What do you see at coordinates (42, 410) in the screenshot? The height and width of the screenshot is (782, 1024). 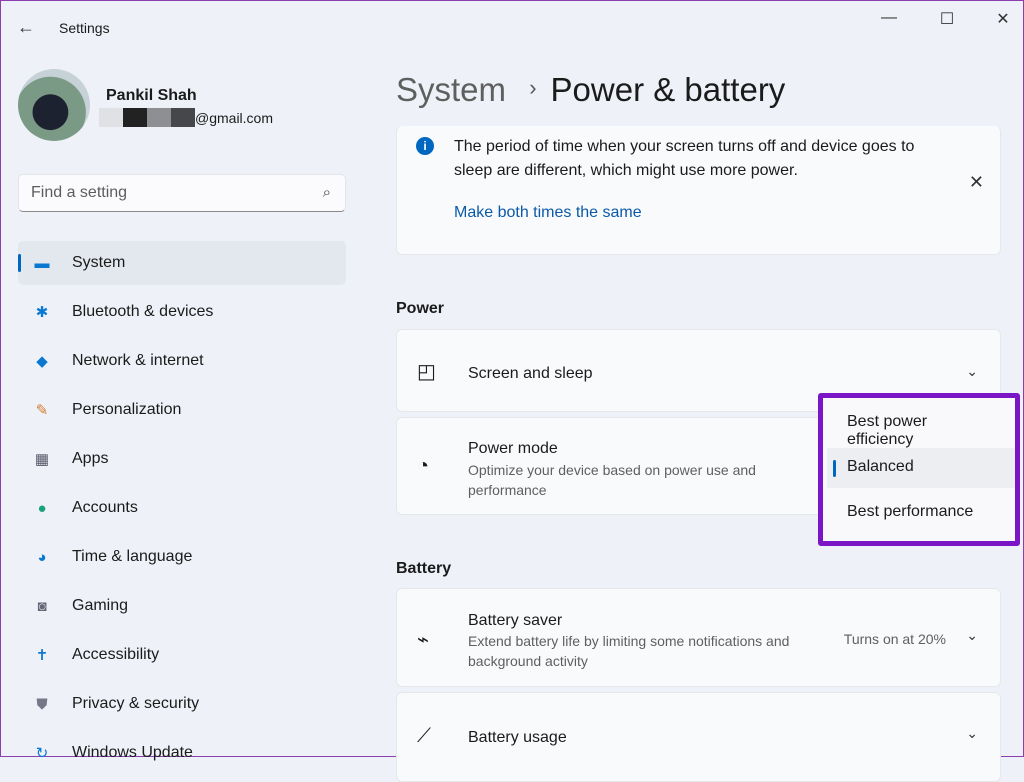 I see `brush-icon: ✎` at bounding box center [42, 410].